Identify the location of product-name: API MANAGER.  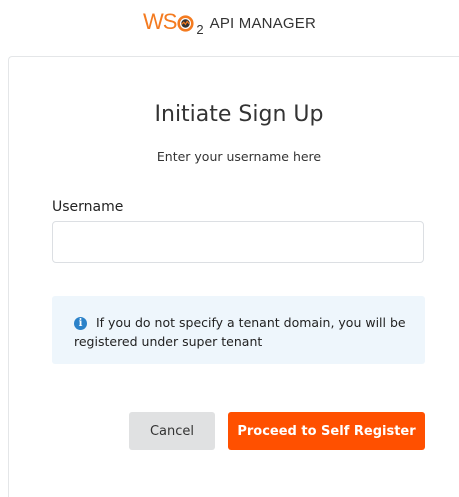
(263, 23).